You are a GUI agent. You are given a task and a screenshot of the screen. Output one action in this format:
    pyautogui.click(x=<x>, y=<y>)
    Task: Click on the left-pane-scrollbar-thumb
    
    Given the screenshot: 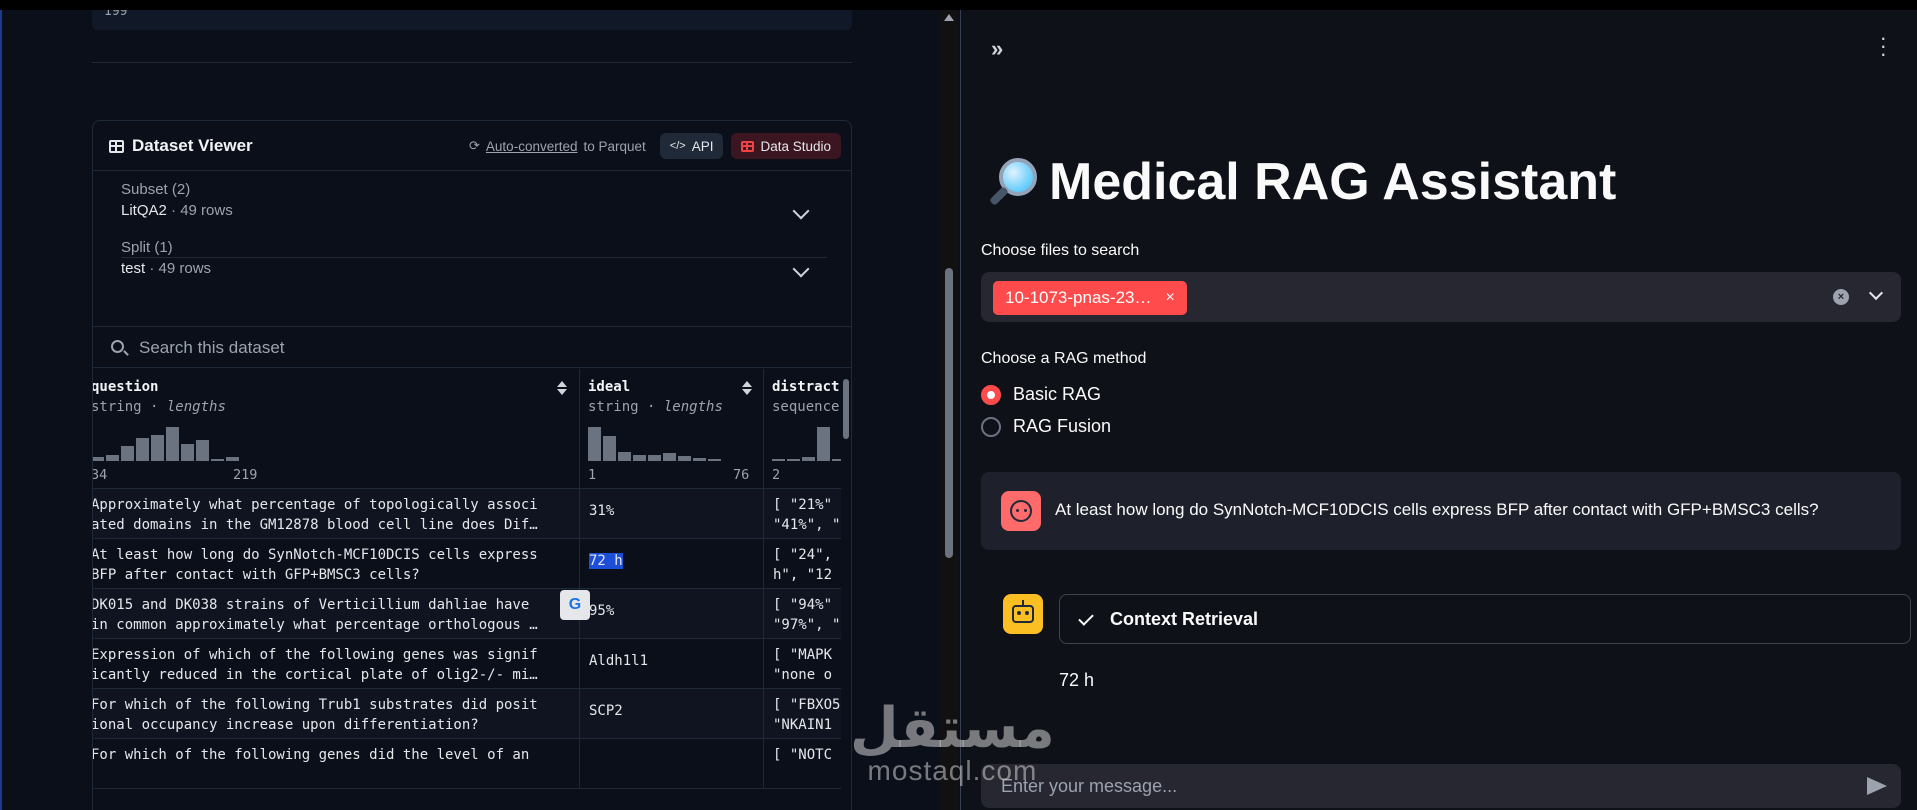 What is the action you would take?
    pyautogui.click(x=949, y=413)
    